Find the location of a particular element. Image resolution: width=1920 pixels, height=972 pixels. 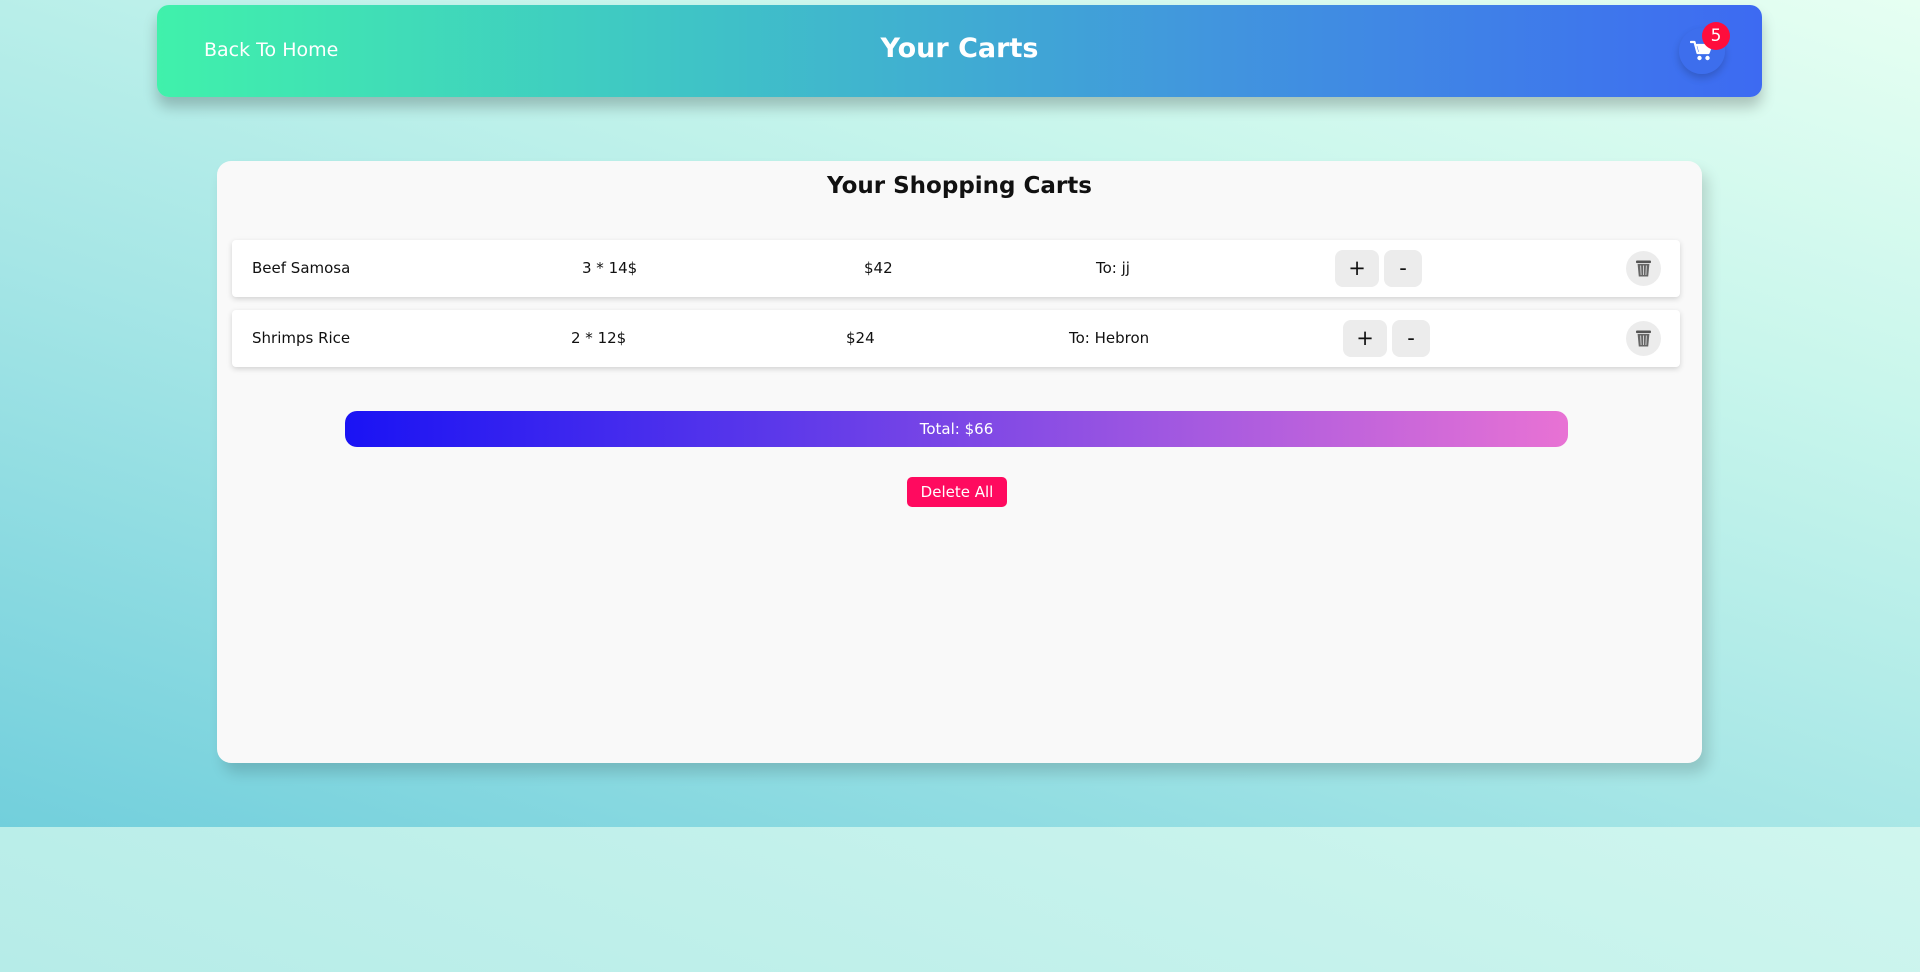

item-subtotal: $24 is located at coordinates (860, 338).